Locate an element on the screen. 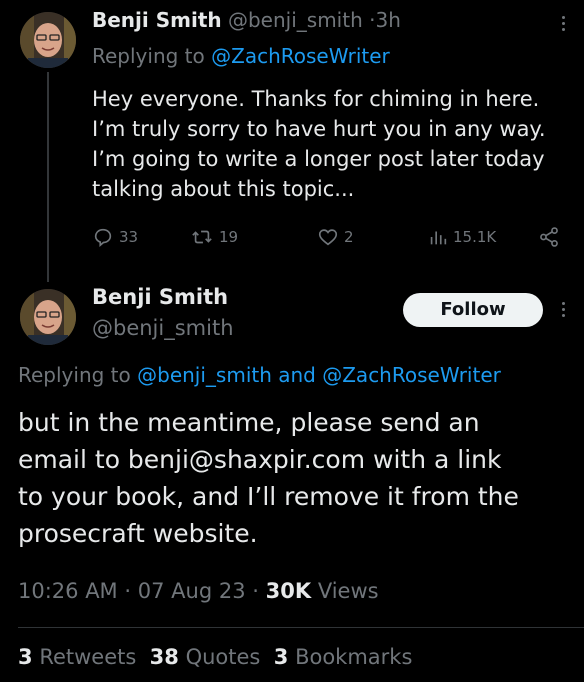  tweet-metadata: 10:26 AM · 07 Aug 23 · 30K Views is located at coordinates (198, 591).